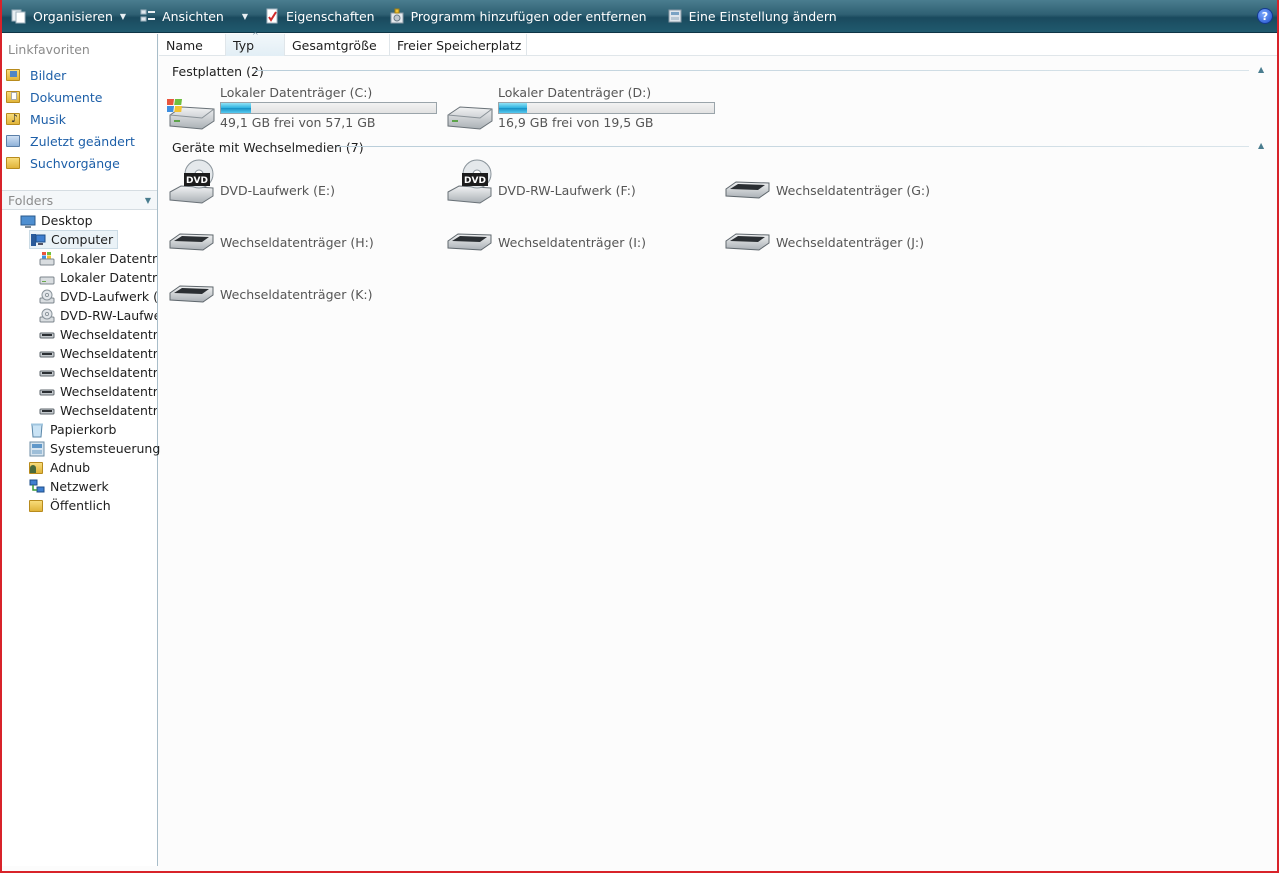 The width and height of the screenshot is (1279, 873). I want to click on group-header-removable: Geräte mit Wechselmedien (7), so click(268, 147).